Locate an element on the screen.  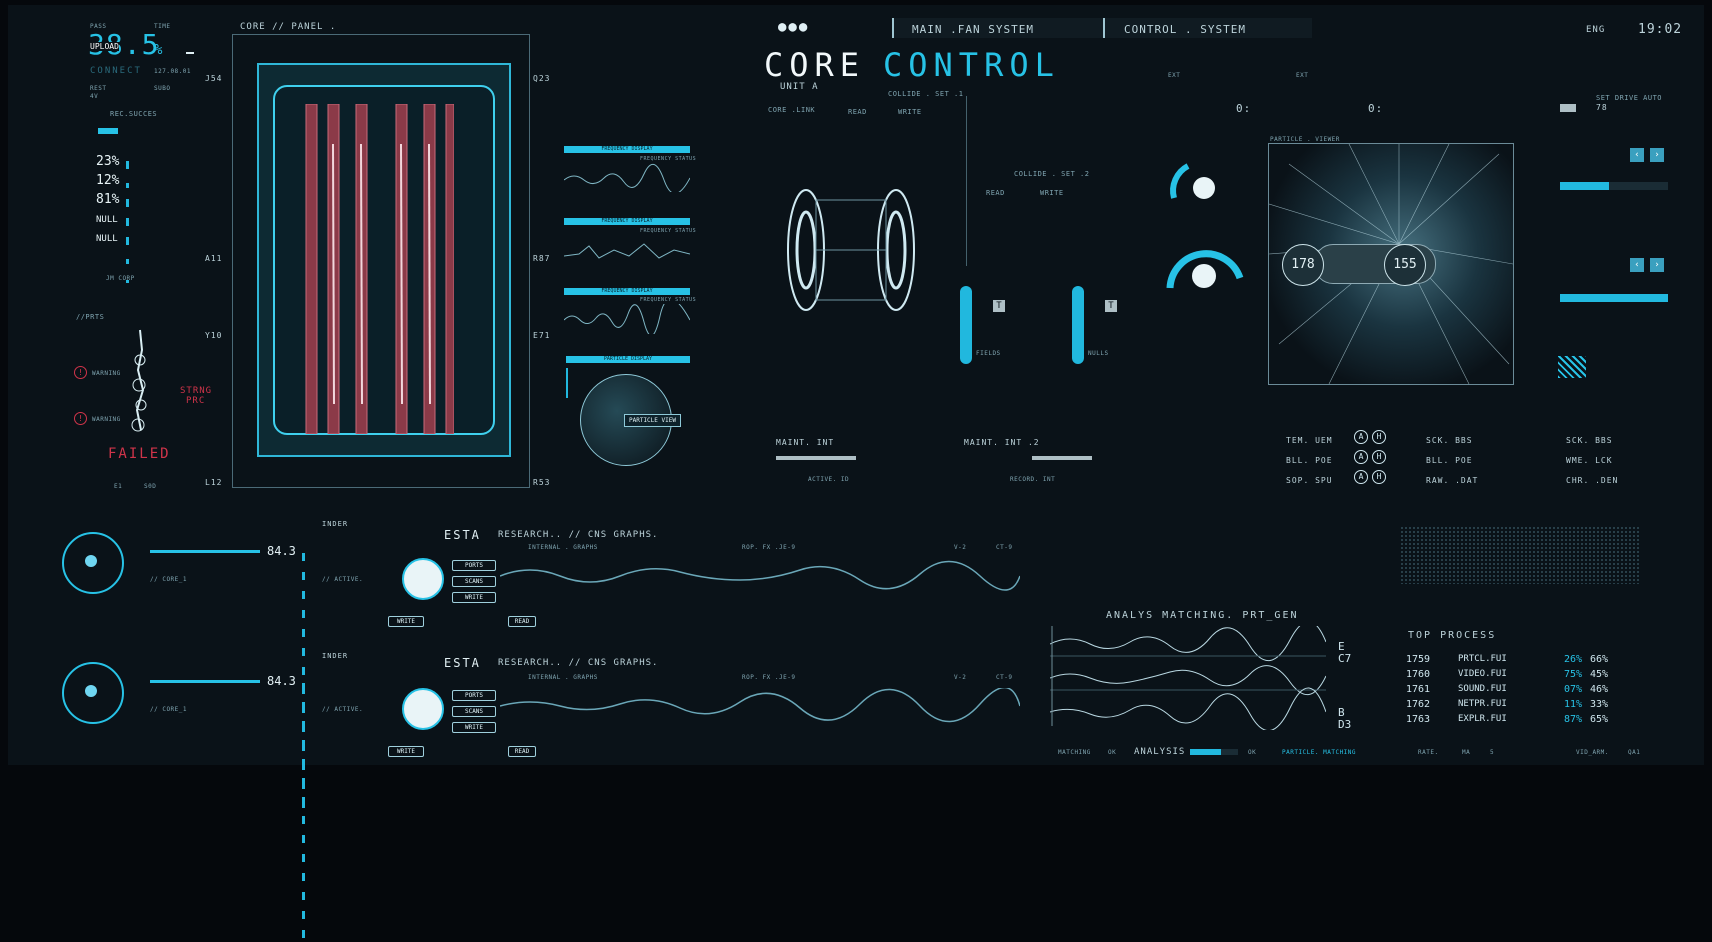
rec-label: REC.SUCCES is located at coordinates (134, 114).